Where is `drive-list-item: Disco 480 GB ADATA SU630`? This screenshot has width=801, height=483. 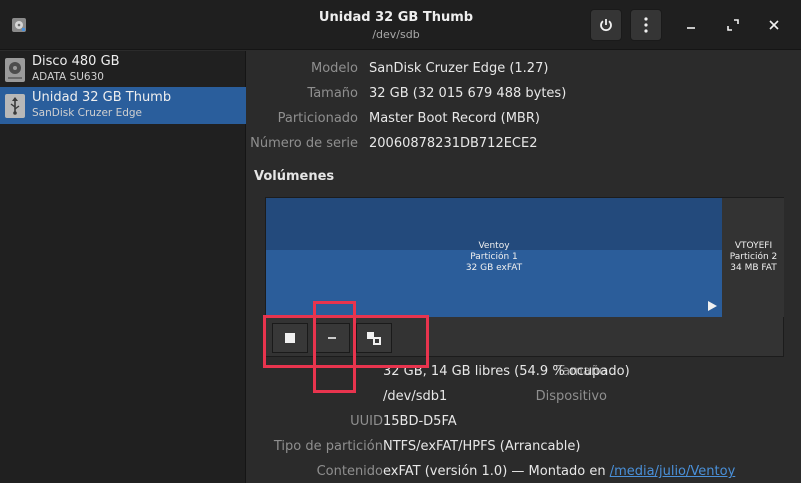
drive-list-item: Disco 480 GB ADATA SU630 is located at coordinates (123, 69).